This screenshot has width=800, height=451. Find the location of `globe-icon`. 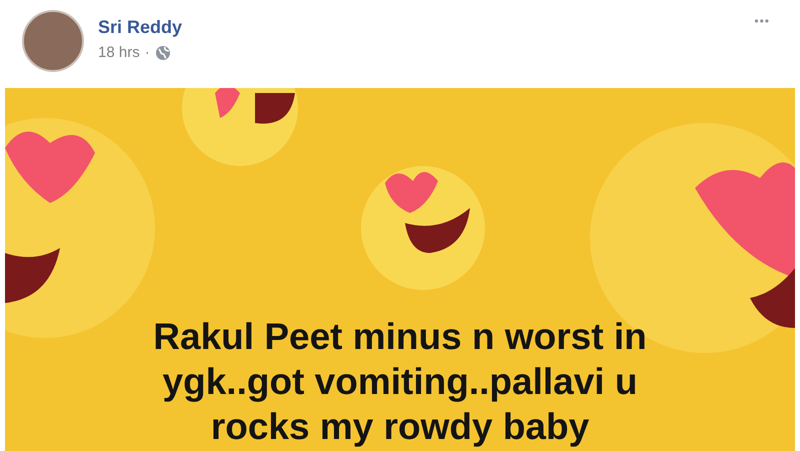

globe-icon is located at coordinates (162, 53).